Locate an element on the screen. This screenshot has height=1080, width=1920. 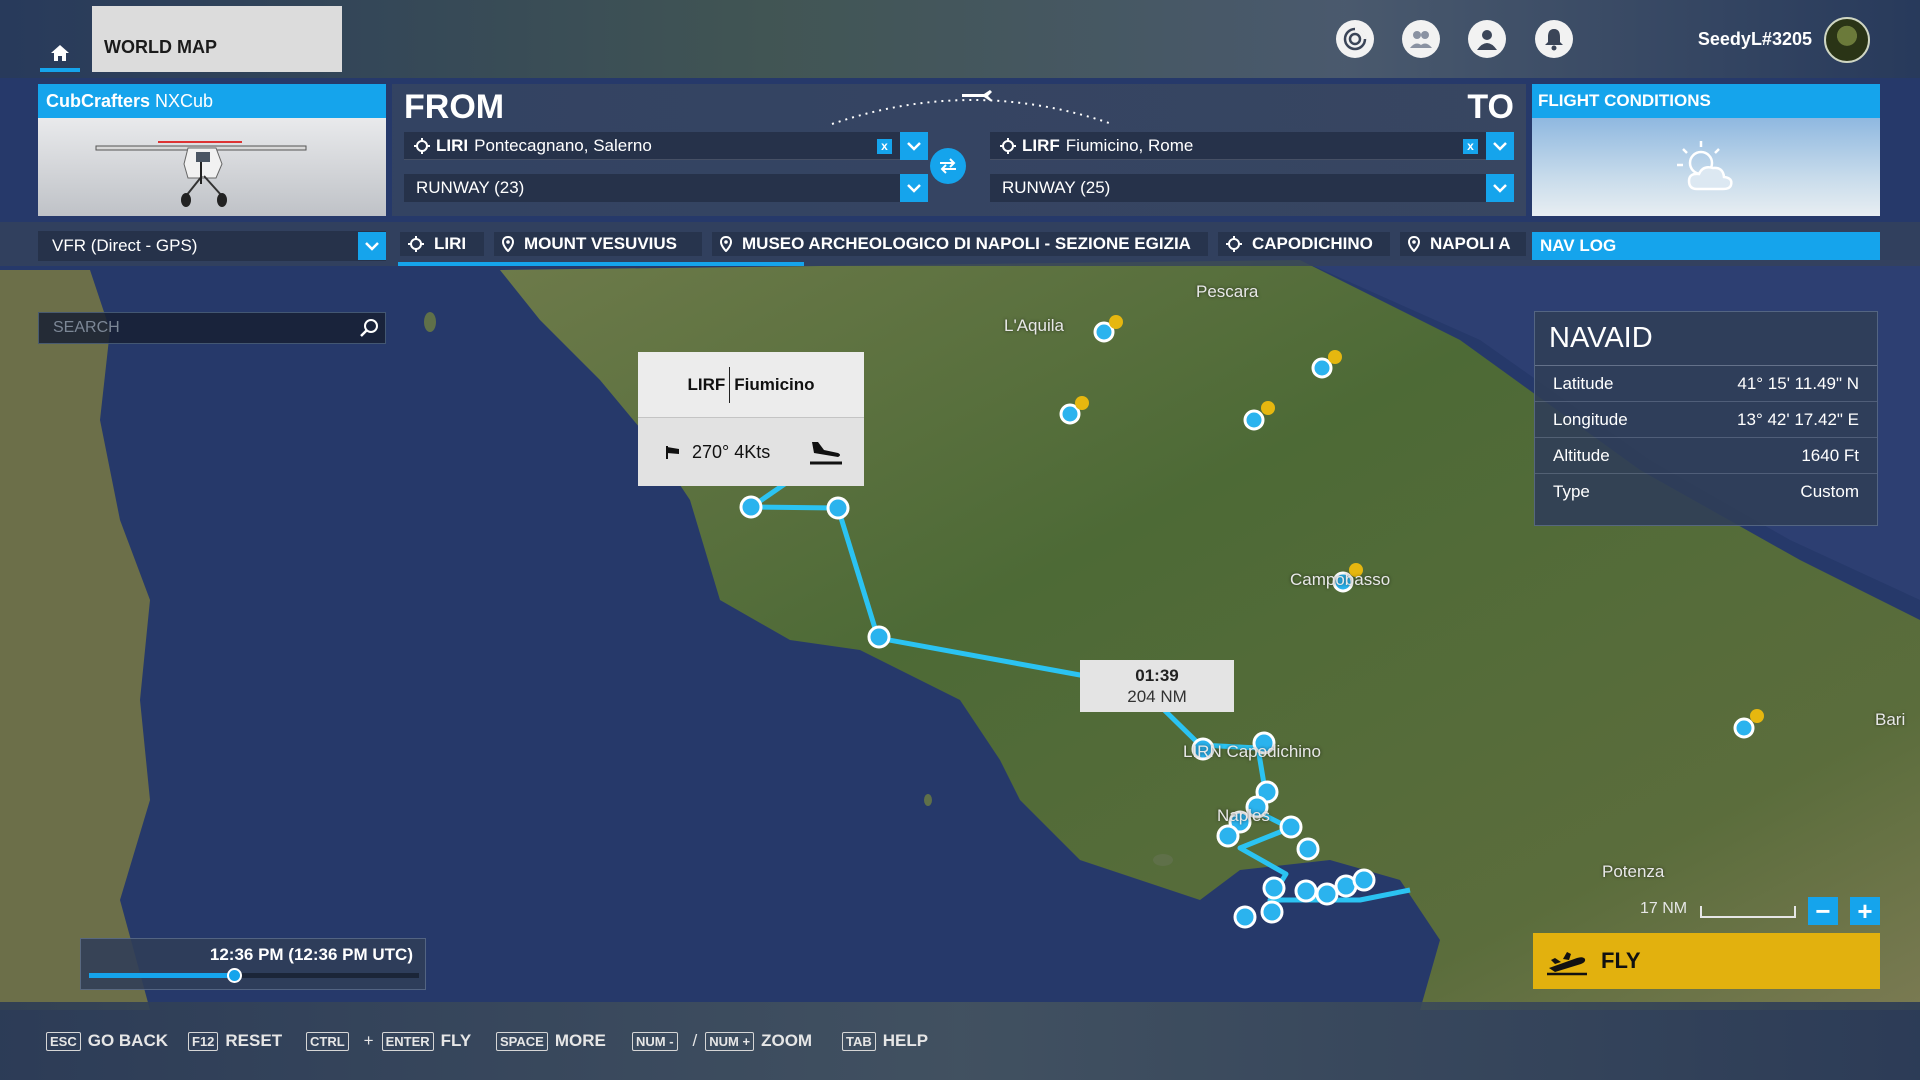
map-label-pescara: Pescara is located at coordinates (1227, 291).